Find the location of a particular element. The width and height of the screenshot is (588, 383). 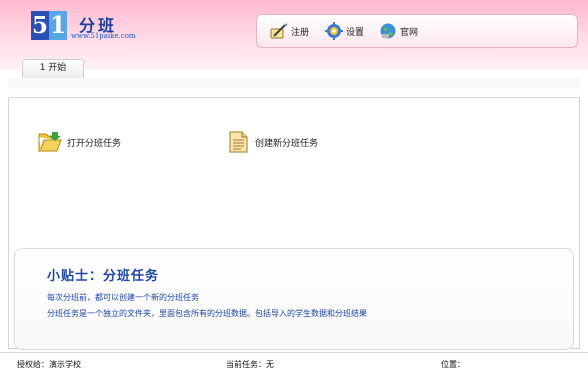

status-current-task: 当前任务：无 is located at coordinates (250, 364).